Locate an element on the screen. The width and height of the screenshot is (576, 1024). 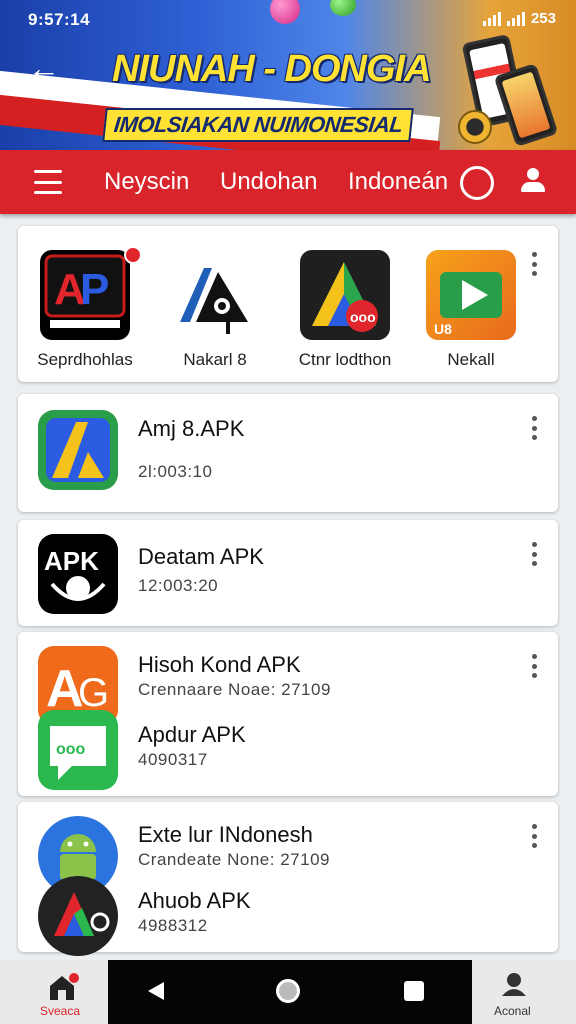
app-meta: Crennaare Noae: 27109 is located at coordinates (234, 689).